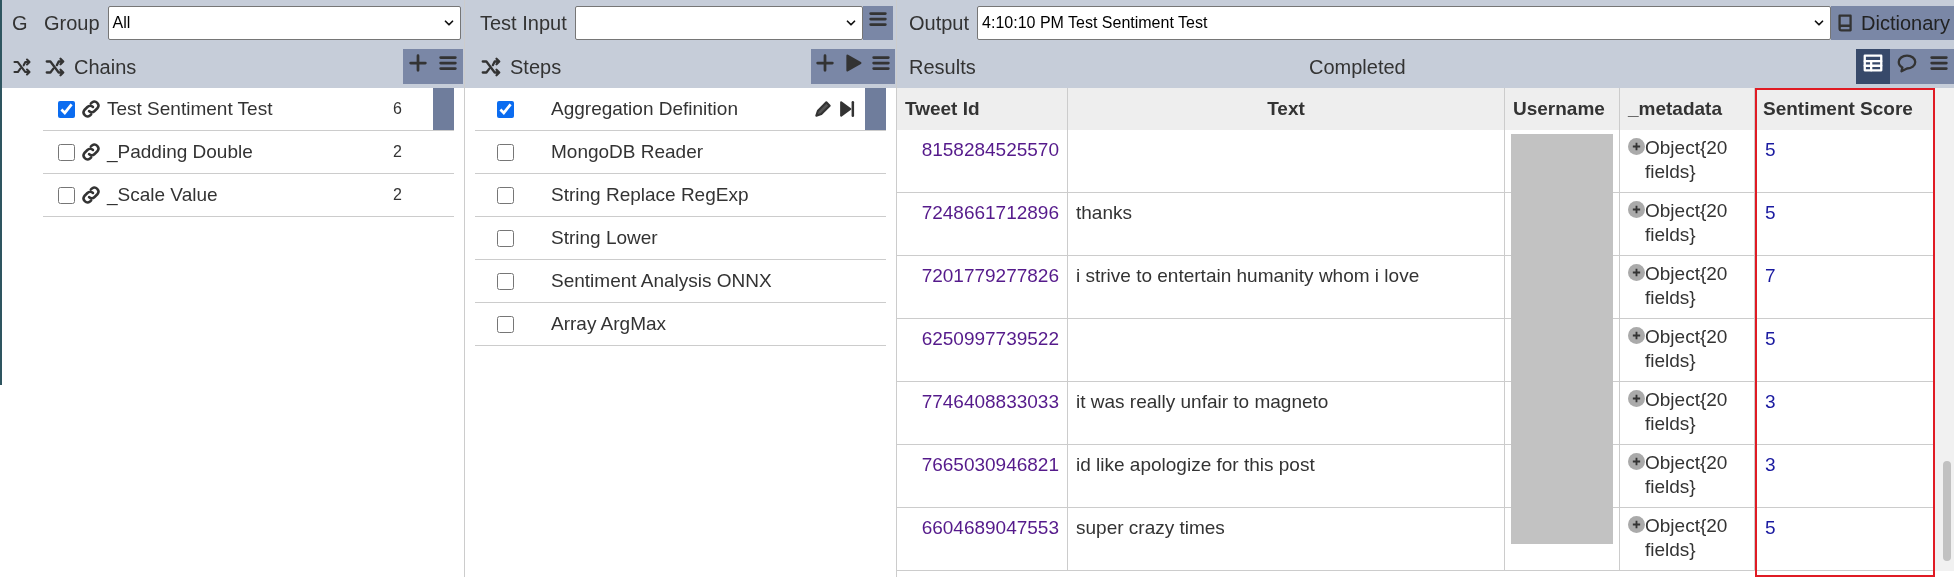 The image size is (1954, 577). What do you see at coordinates (982, 287) in the screenshot?
I see `tweet-id-link: 7201779277826` at bounding box center [982, 287].